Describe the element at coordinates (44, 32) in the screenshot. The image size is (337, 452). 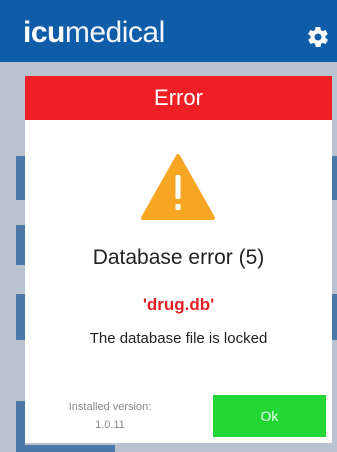
I see `brand-logo-bold: icu` at that location.